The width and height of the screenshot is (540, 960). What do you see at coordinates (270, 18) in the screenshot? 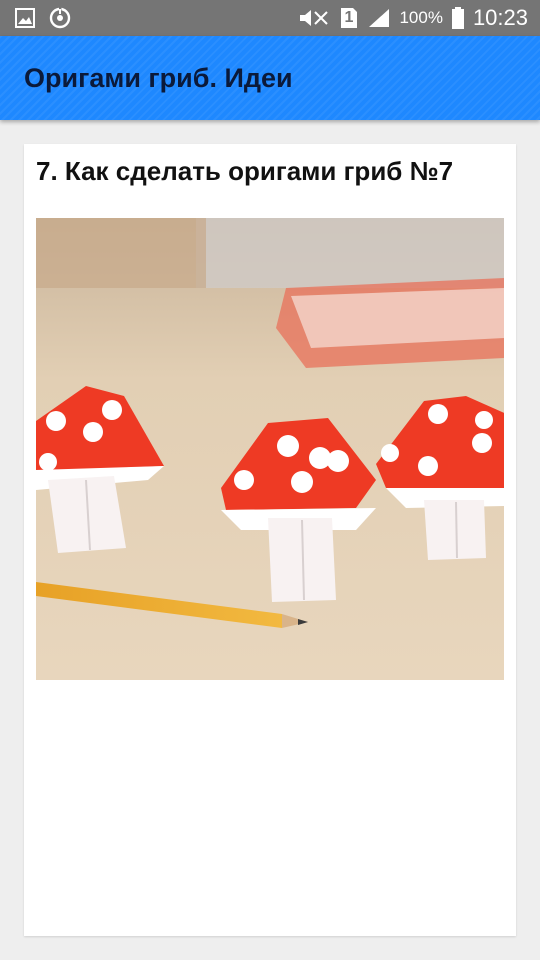
I see `status-bar: 1 100% 10:23` at bounding box center [270, 18].